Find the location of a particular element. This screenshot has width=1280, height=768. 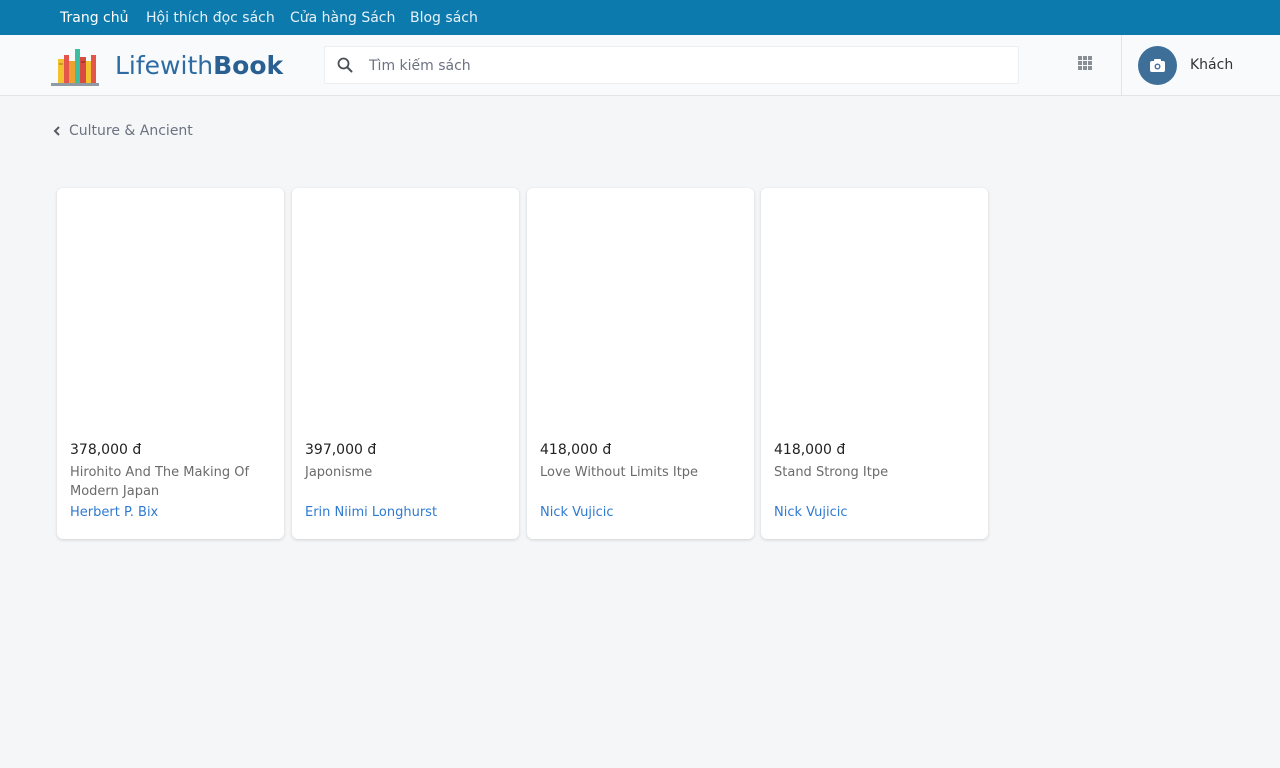

grid-icon is located at coordinates (1085, 63).